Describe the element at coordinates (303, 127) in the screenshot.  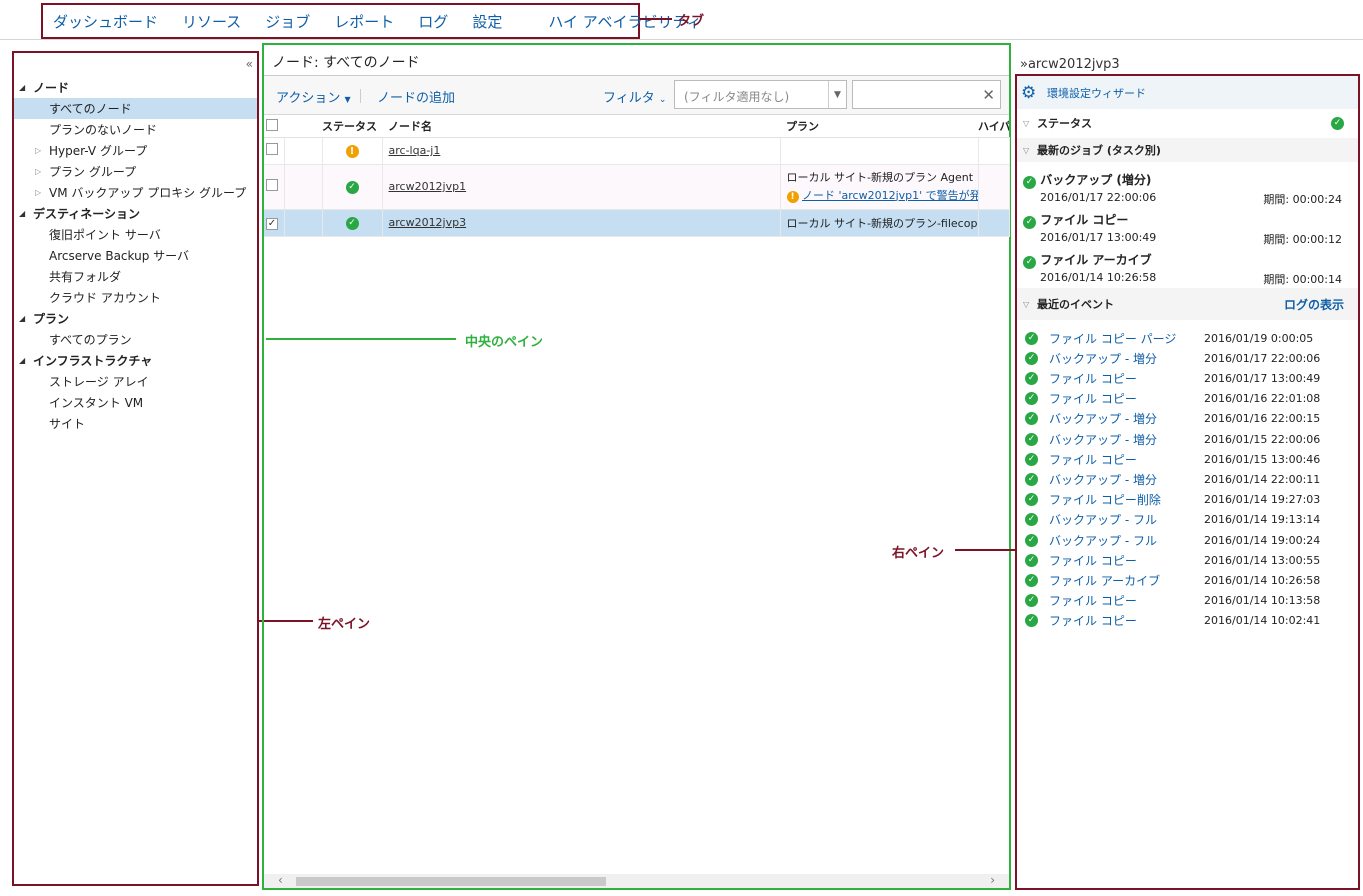
I see `header-spacer` at that location.